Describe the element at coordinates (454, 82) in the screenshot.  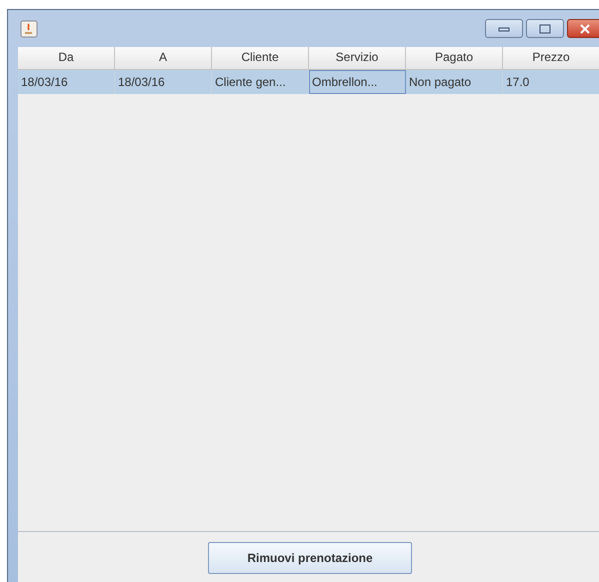
I see `table-cell: Non pagato` at that location.